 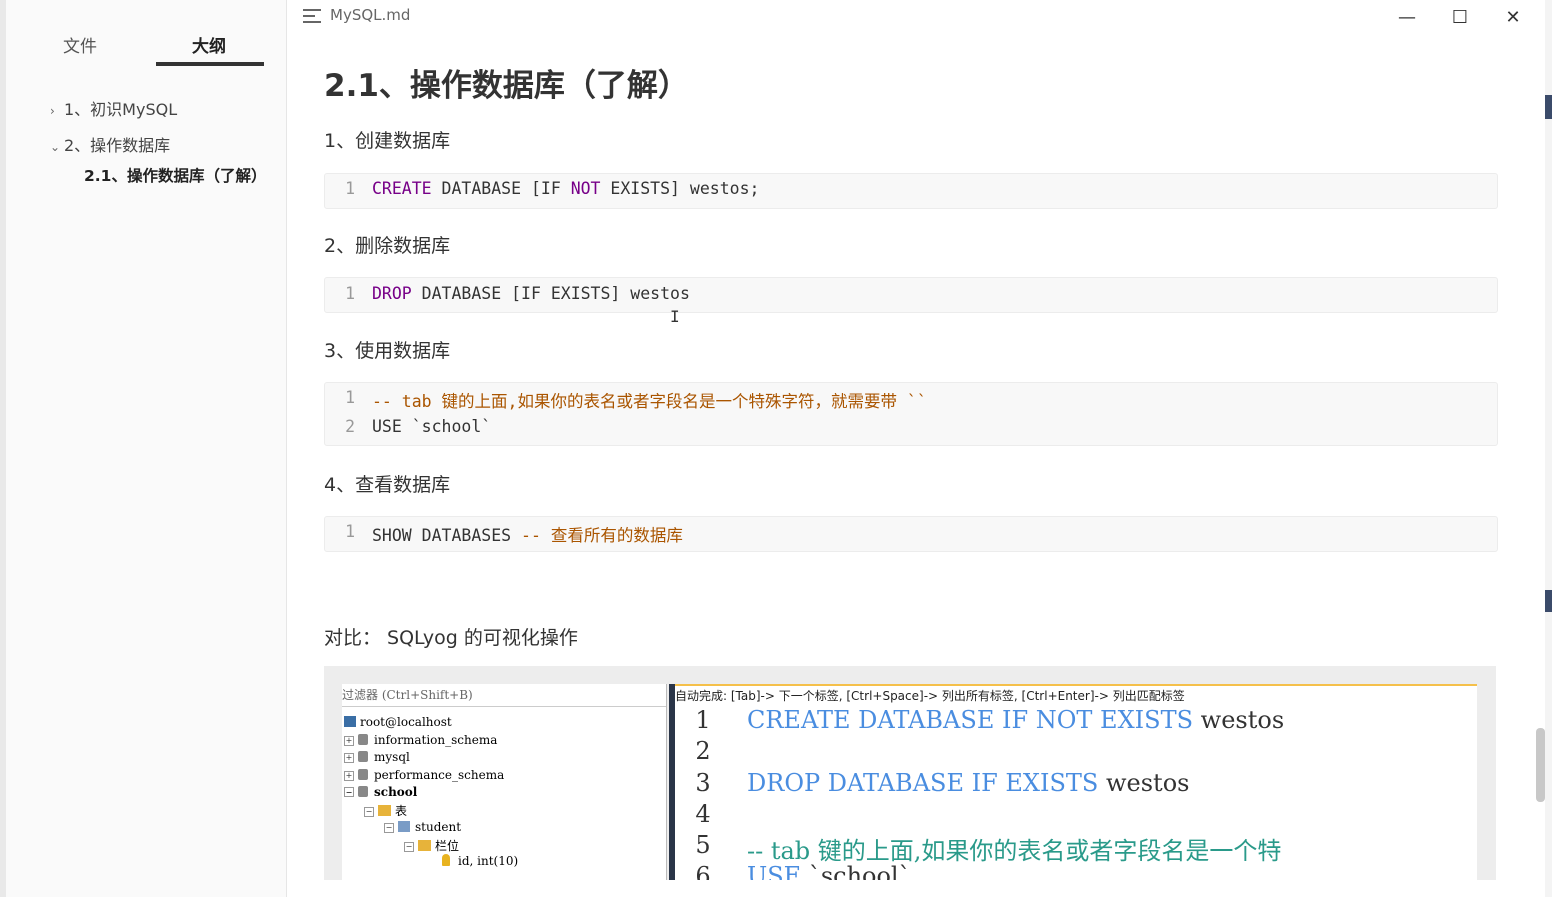 What do you see at coordinates (387, 246) in the screenshot?
I see `section-drop: 2、删除数据库` at bounding box center [387, 246].